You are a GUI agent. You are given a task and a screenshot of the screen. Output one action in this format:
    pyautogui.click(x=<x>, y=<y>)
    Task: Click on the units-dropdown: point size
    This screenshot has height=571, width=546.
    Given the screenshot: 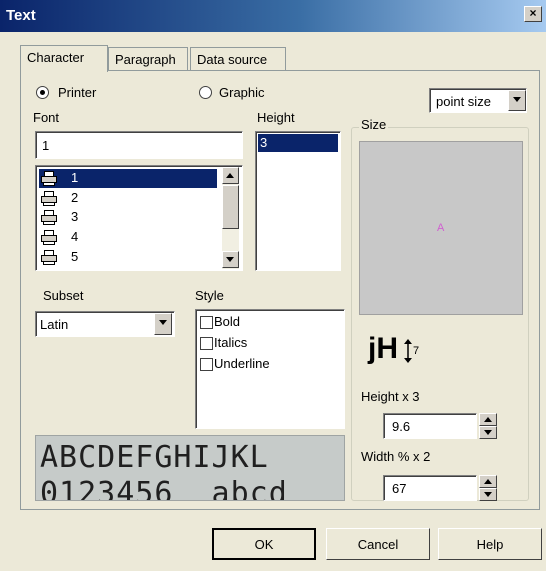 What is the action you would take?
    pyautogui.click(x=478, y=100)
    